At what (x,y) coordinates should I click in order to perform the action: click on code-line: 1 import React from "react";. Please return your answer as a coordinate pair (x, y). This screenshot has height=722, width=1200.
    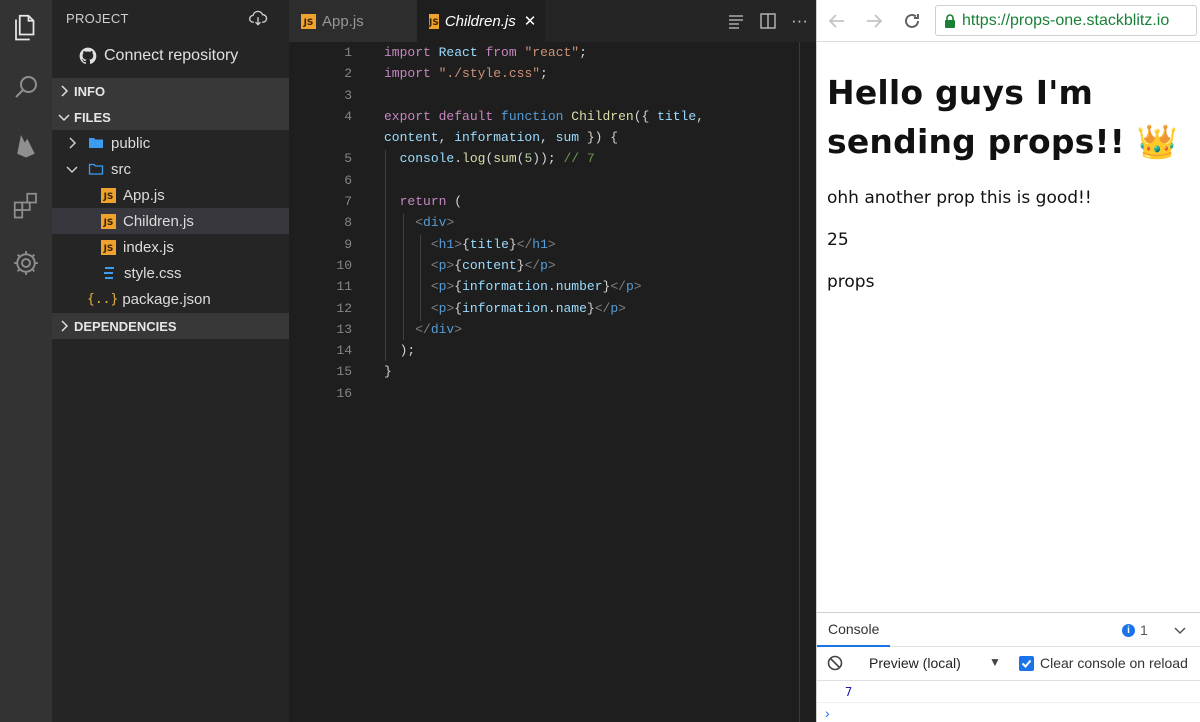
    Looking at the image, I should click on (552, 52).